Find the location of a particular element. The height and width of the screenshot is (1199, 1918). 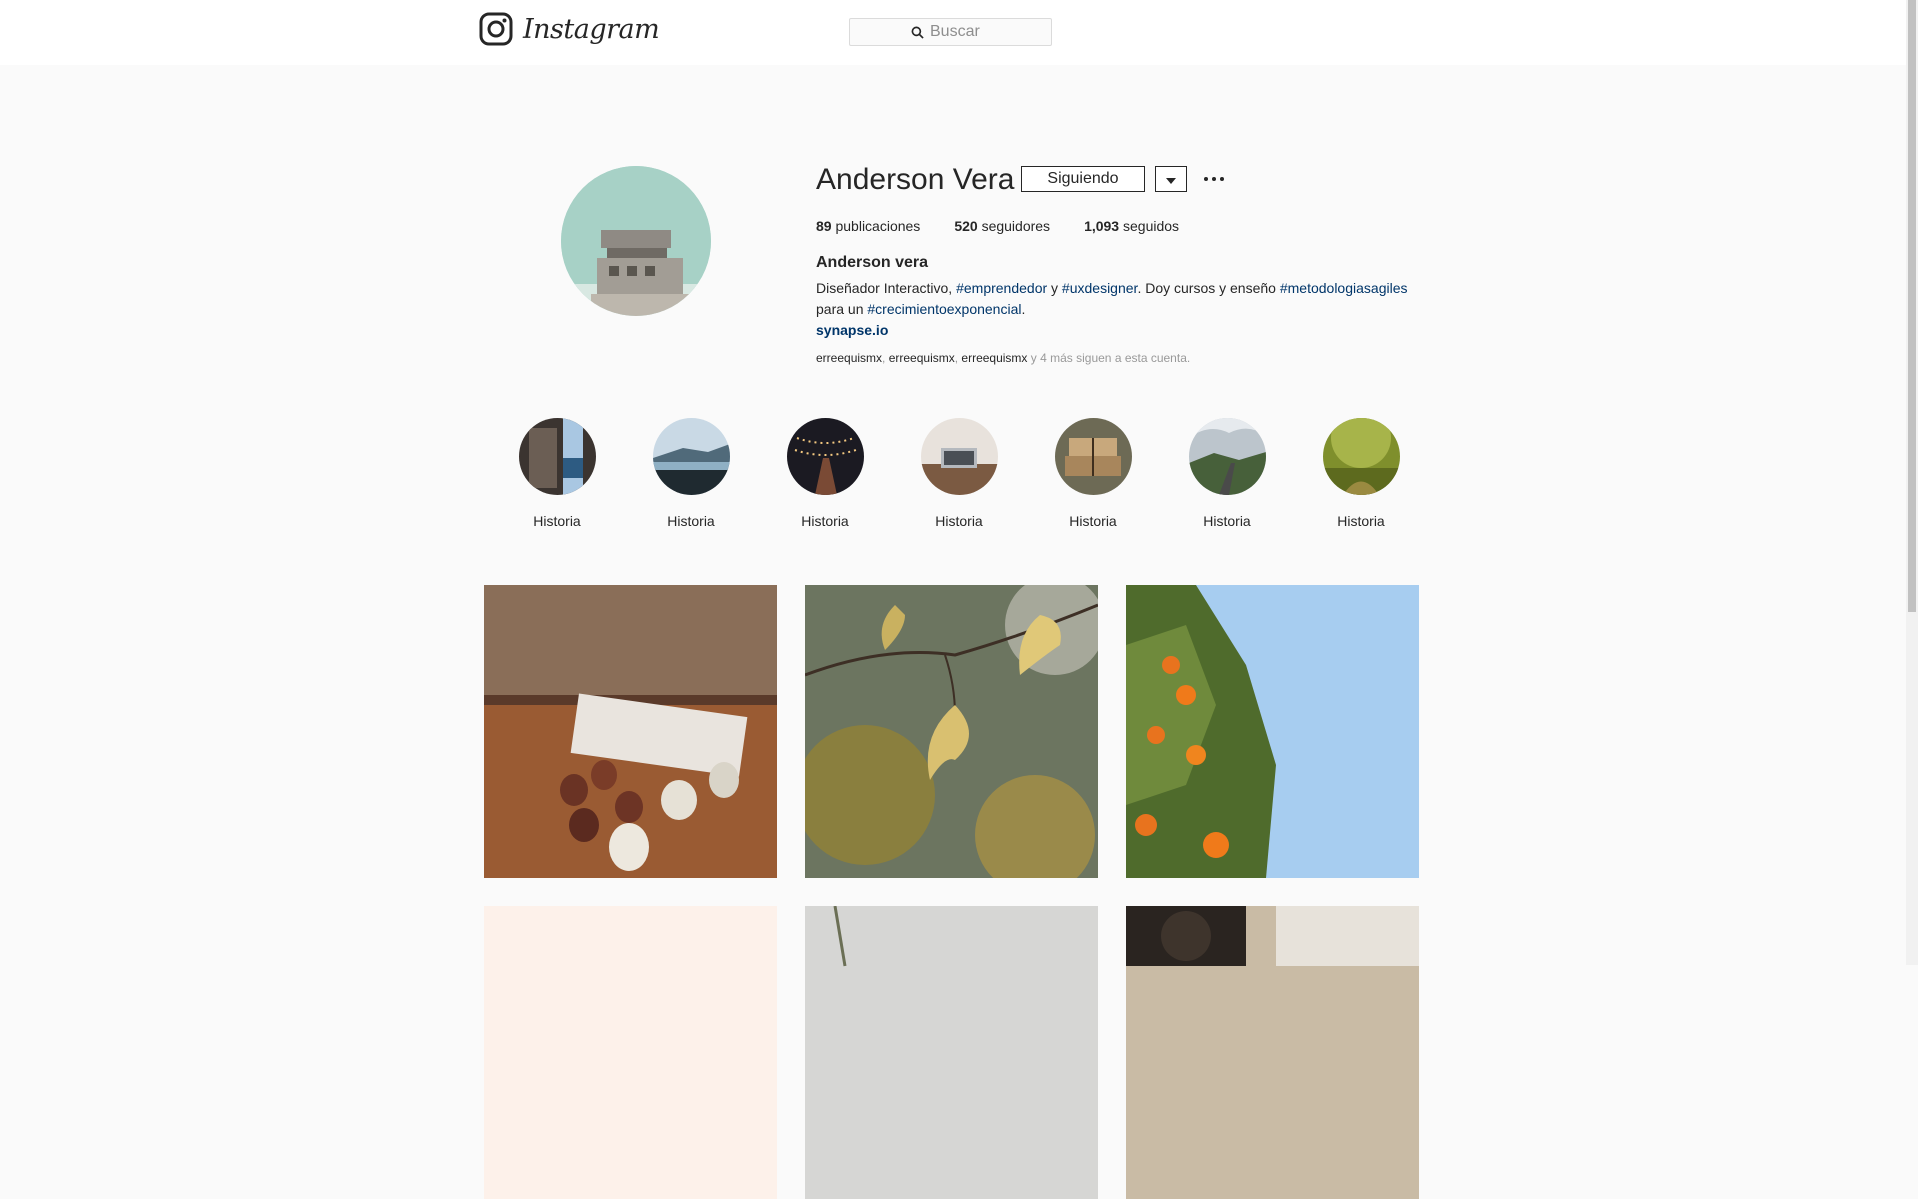

more-options-button is located at coordinates (1214, 179).